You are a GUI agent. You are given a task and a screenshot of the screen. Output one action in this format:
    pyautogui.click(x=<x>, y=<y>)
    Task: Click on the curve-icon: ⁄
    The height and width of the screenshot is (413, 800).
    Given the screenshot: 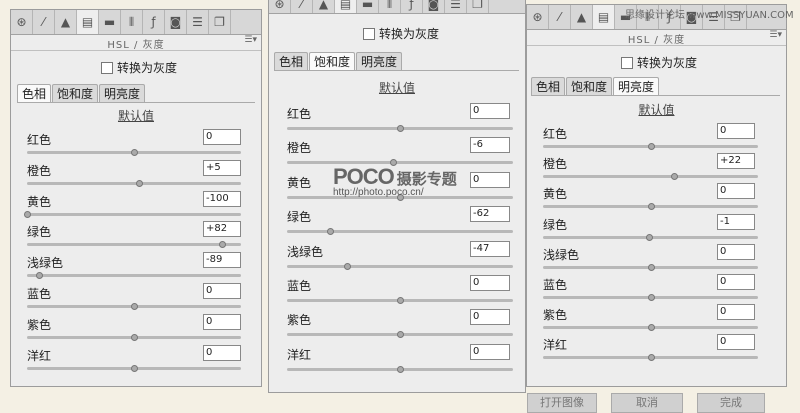 What is the action you would take?
    pyautogui.click(x=302, y=6)
    